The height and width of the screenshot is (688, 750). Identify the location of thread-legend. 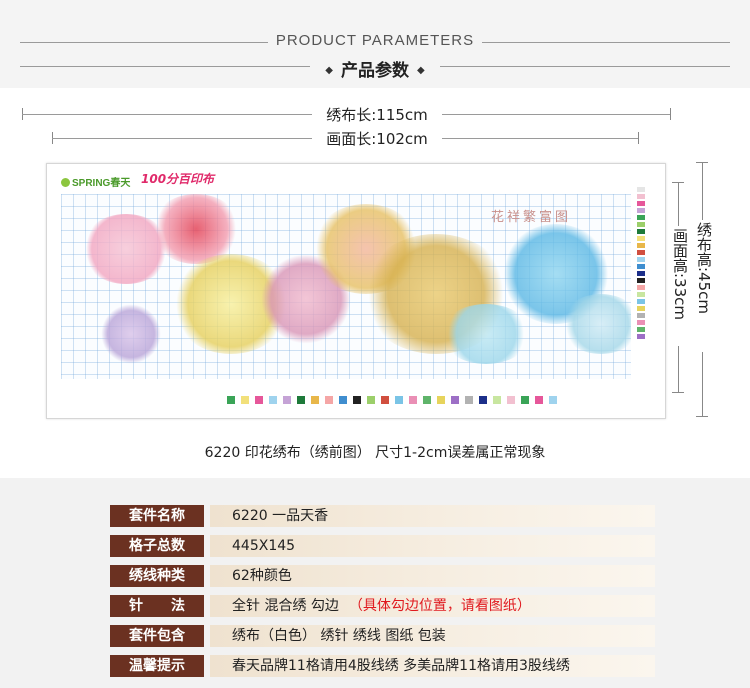
(647, 288).